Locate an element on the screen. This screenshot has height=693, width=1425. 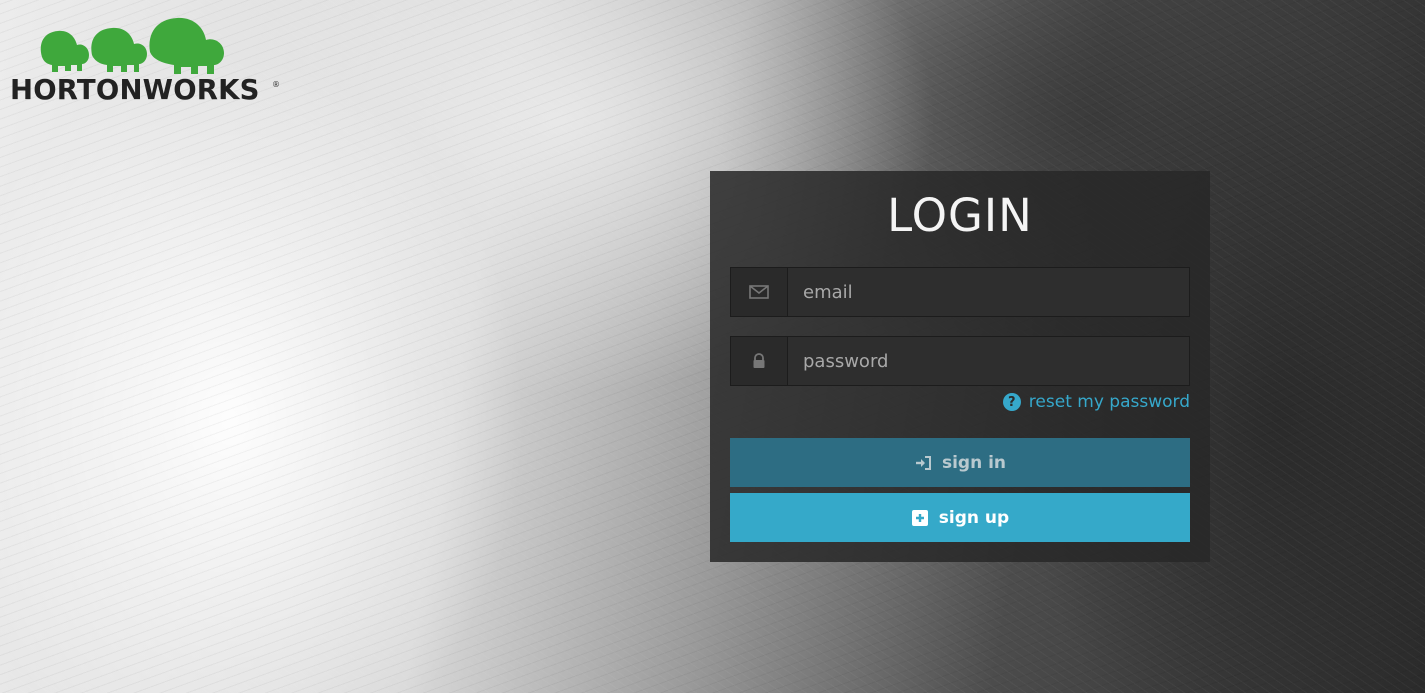
email-input is located at coordinates (988, 292).